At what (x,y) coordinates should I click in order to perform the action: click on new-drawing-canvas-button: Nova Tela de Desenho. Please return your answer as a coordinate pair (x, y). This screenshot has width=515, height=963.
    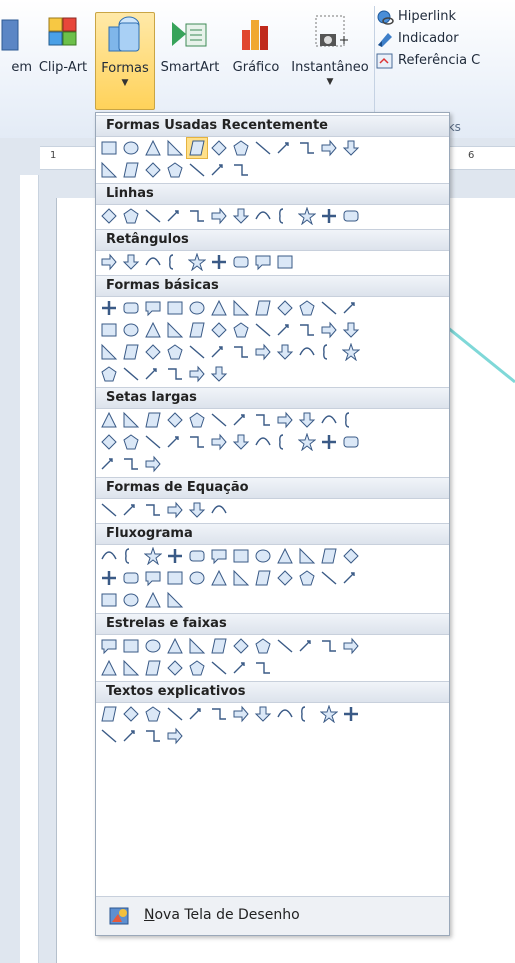
    Looking at the image, I should click on (272, 915).